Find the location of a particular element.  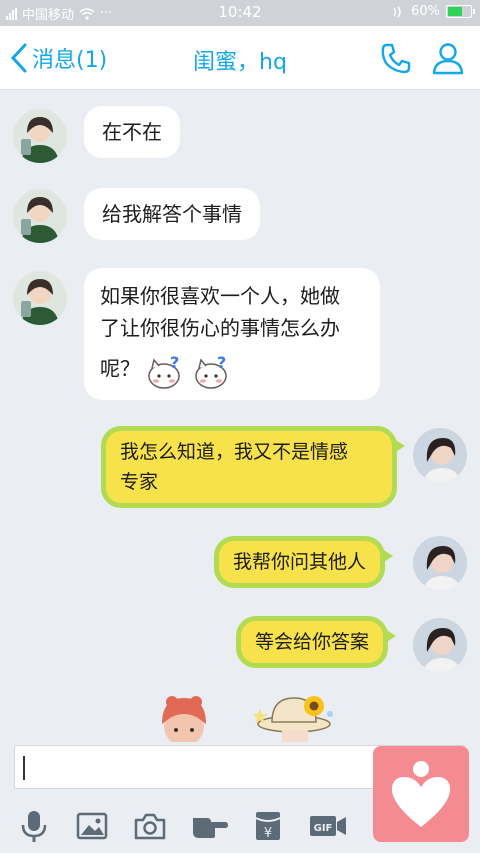

battery-icon is located at coordinates (460, 11).